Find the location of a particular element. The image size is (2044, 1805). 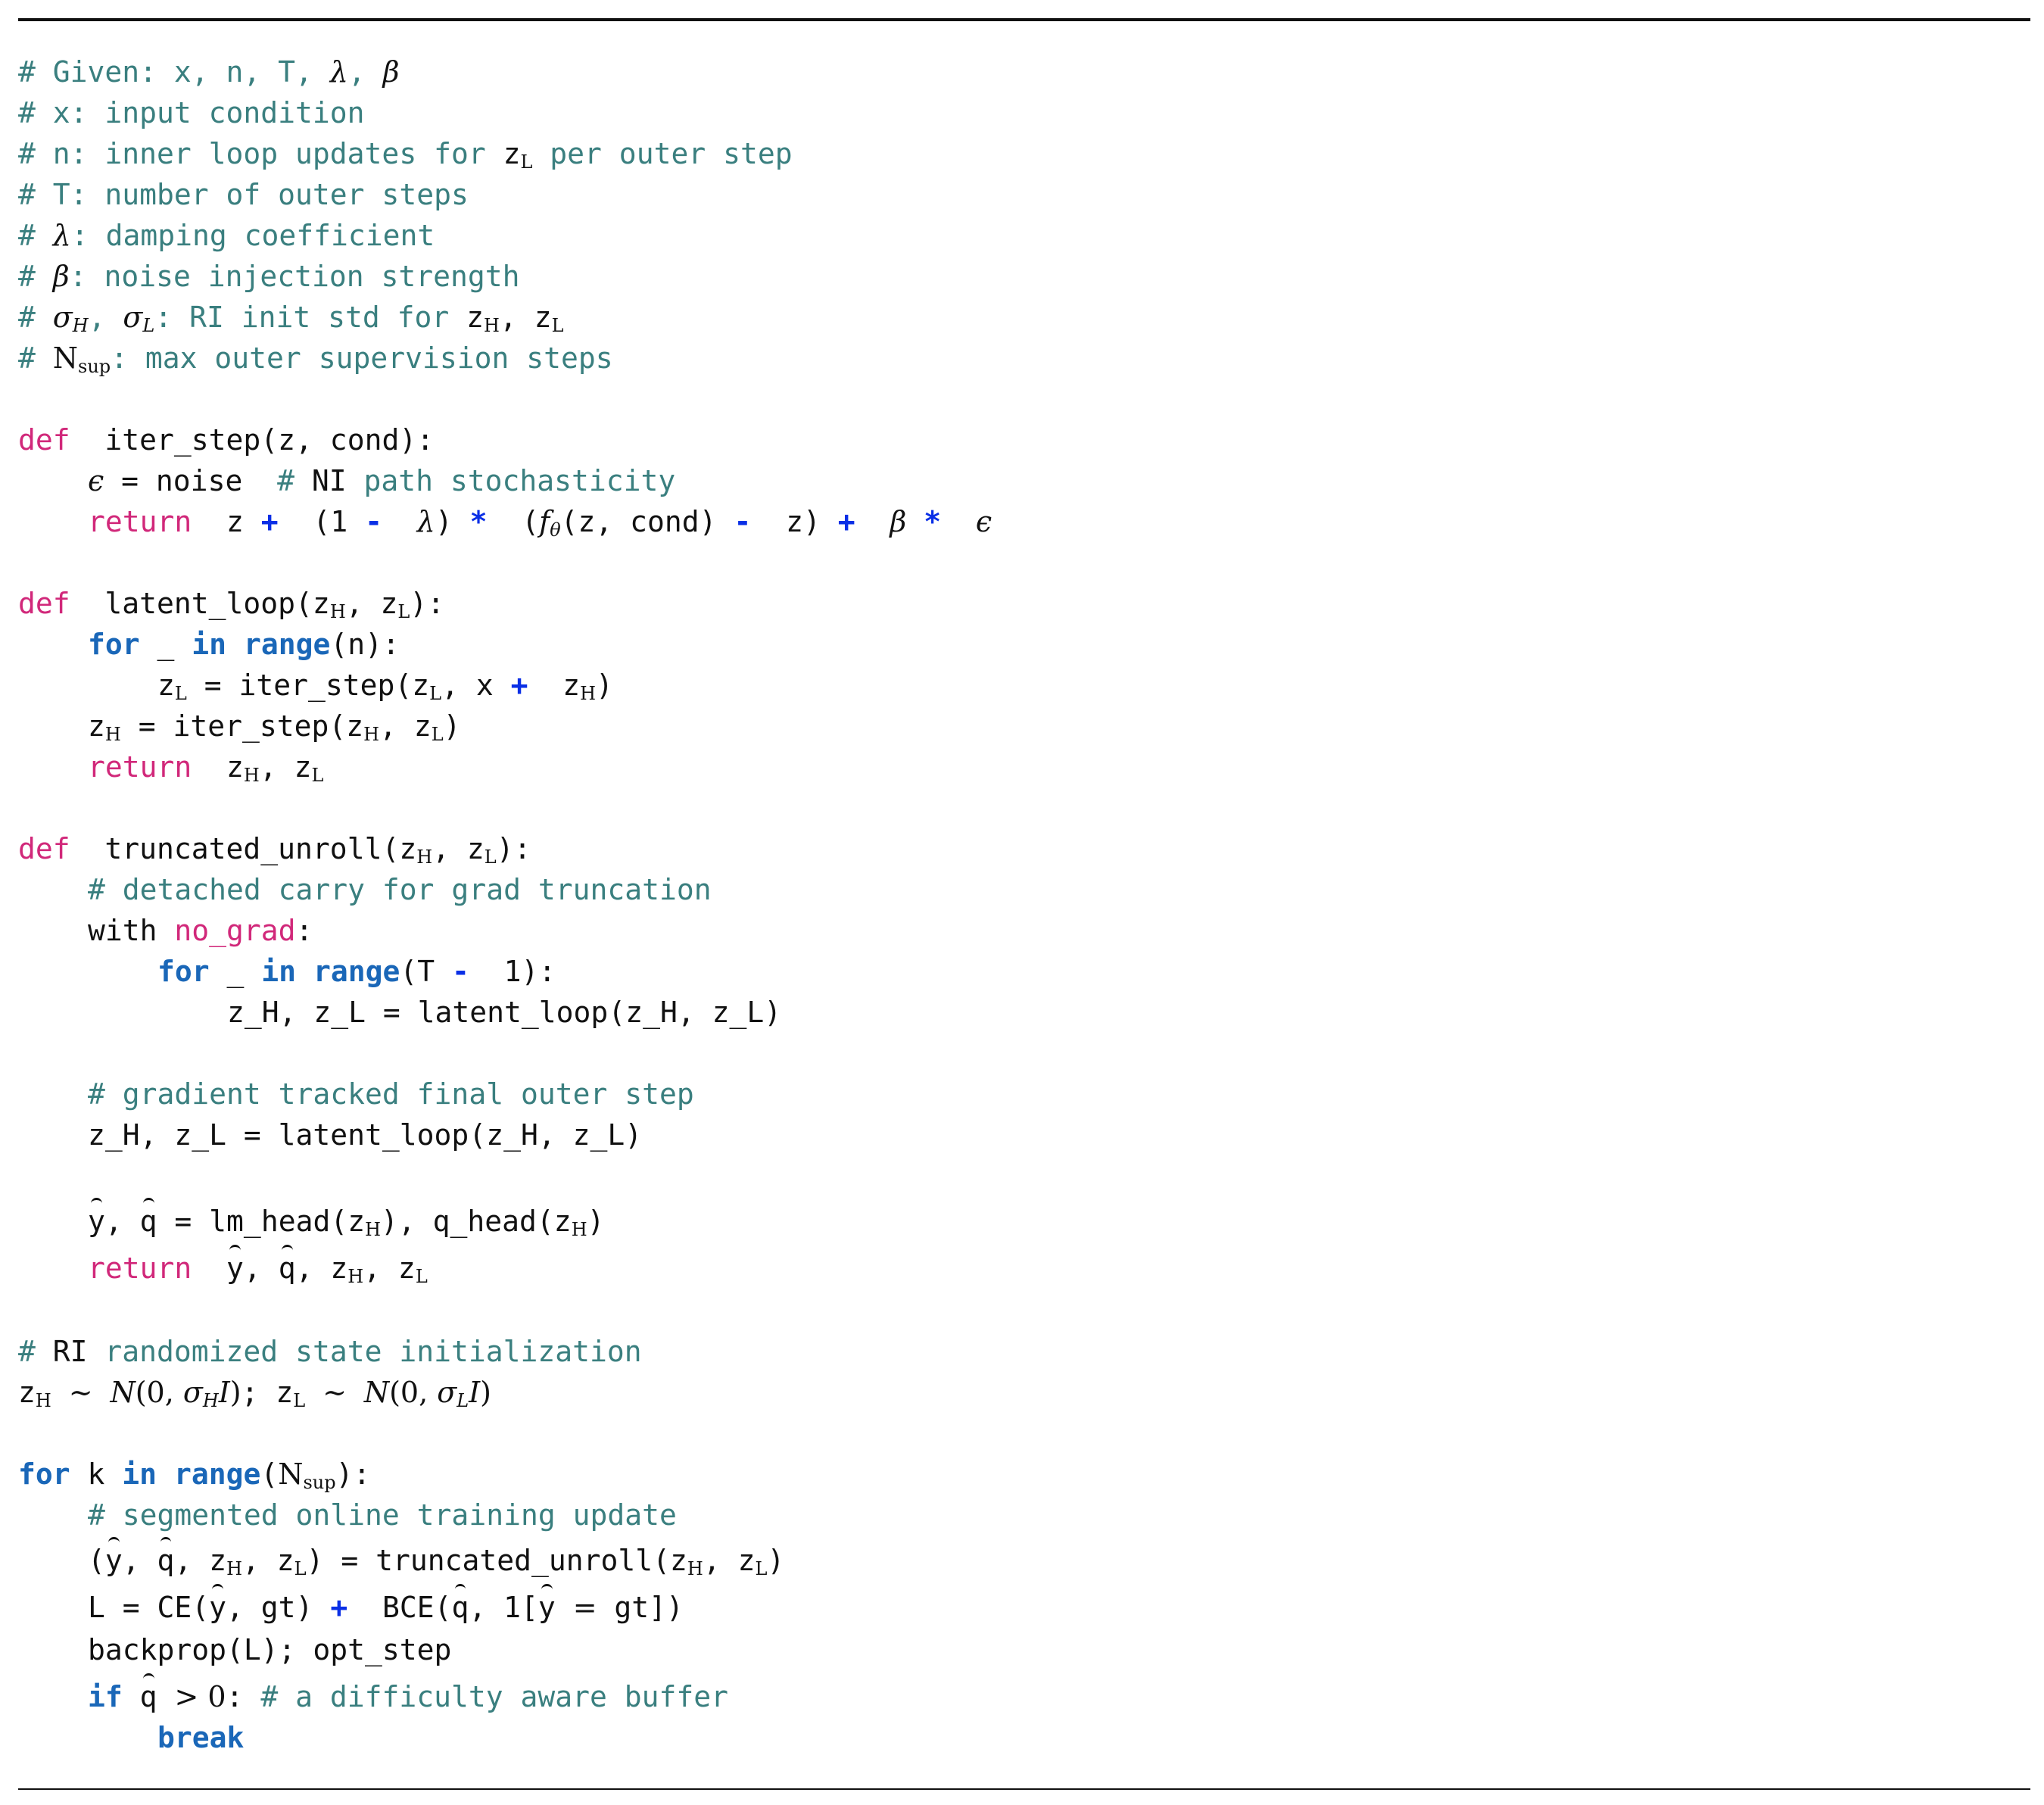

code-line: backprop(L); opt_step is located at coordinates (270, 1649).